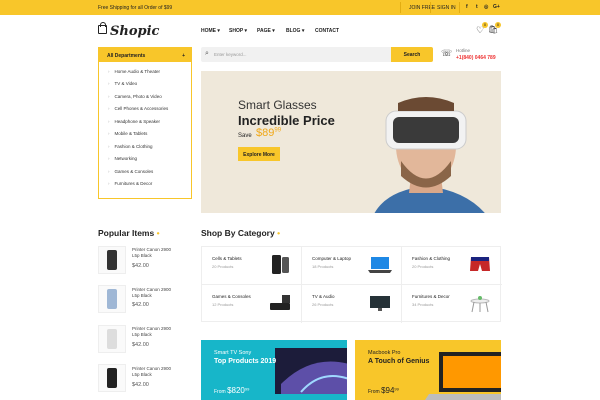 This screenshot has width=600, height=400. I want to click on category-count: 26 Products, so click(323, 304).